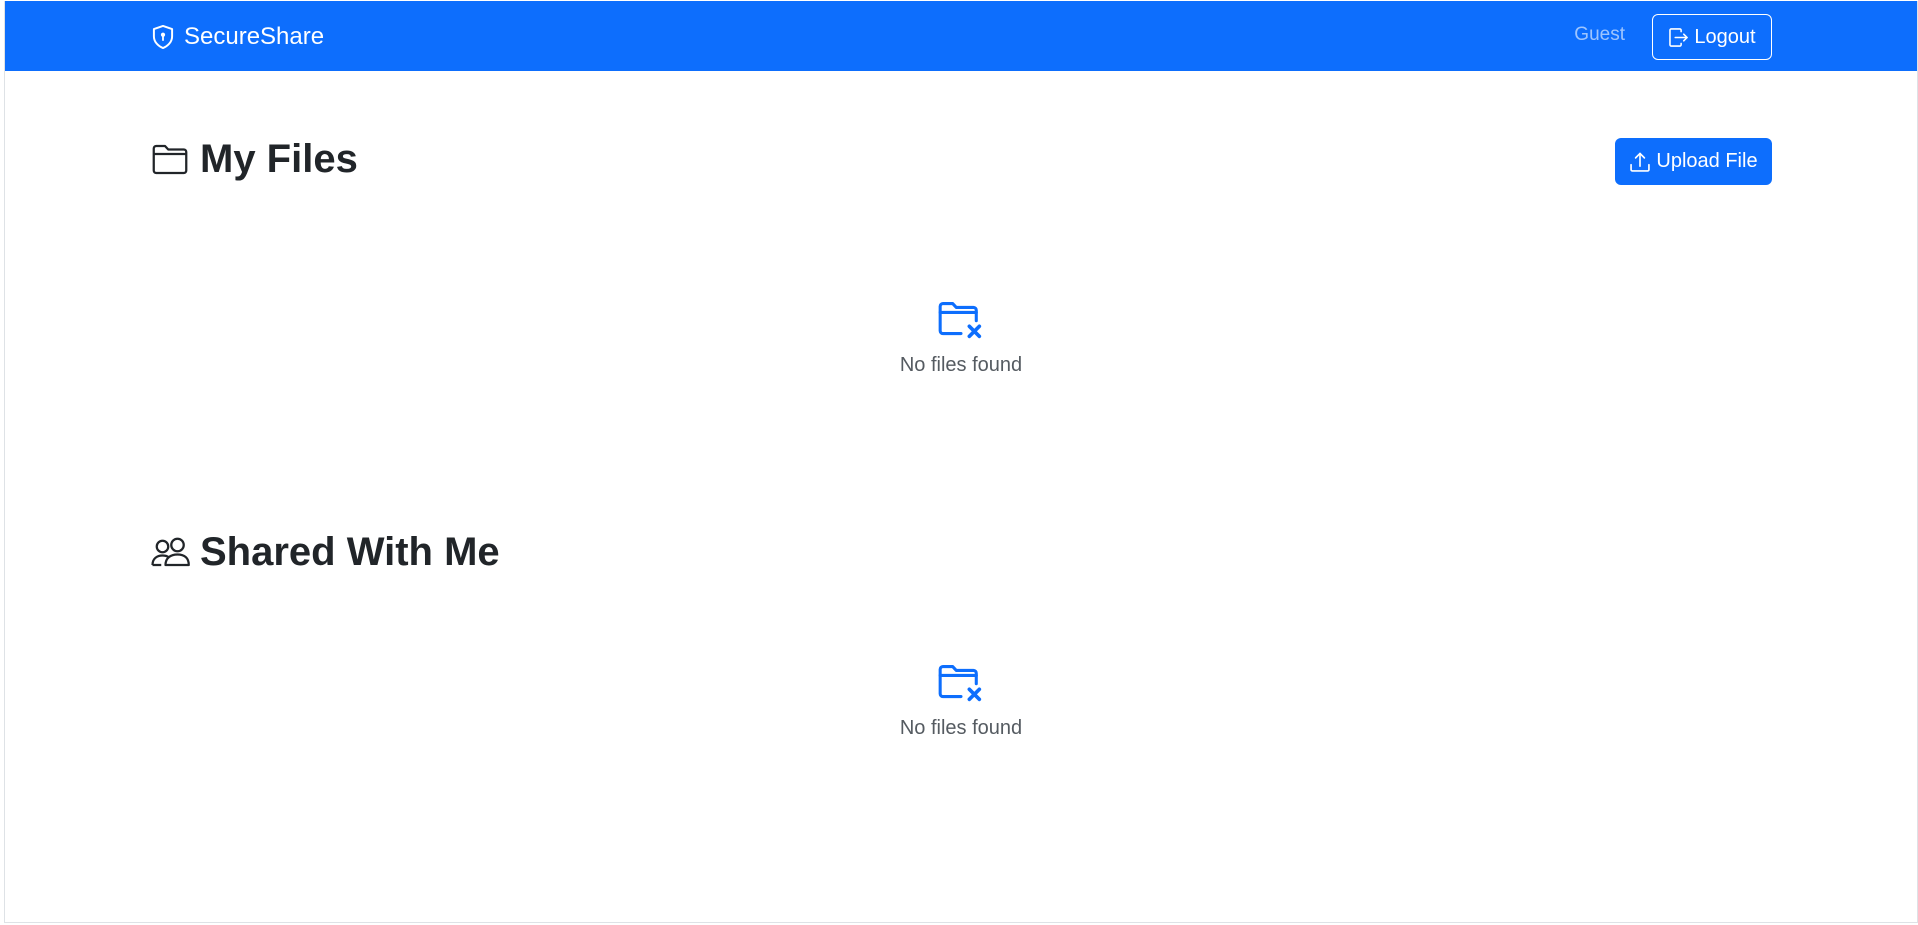  I want to click on top-navbar: SecureShare Guest Logout, so click(961, 36).